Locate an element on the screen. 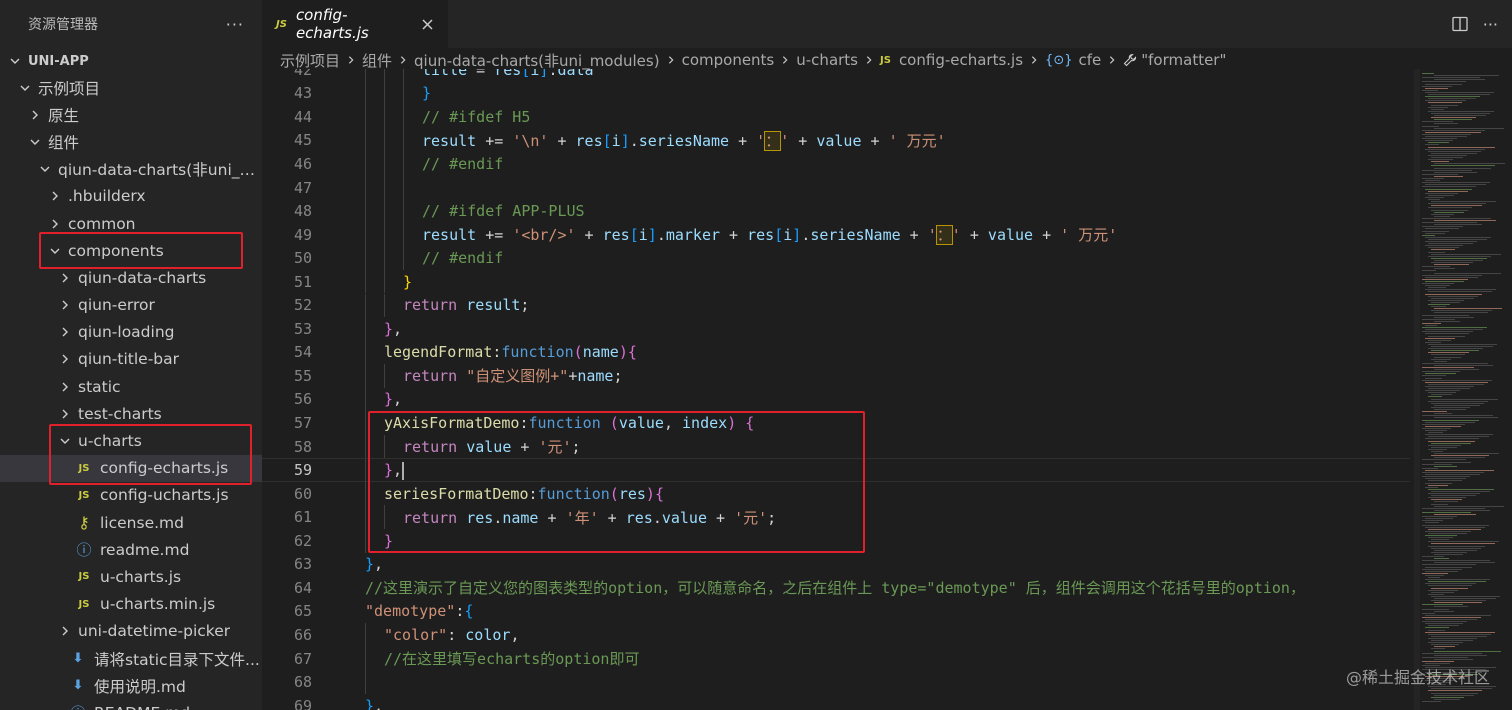  tree-item-label: README.md is located at coordinates (142, 707).